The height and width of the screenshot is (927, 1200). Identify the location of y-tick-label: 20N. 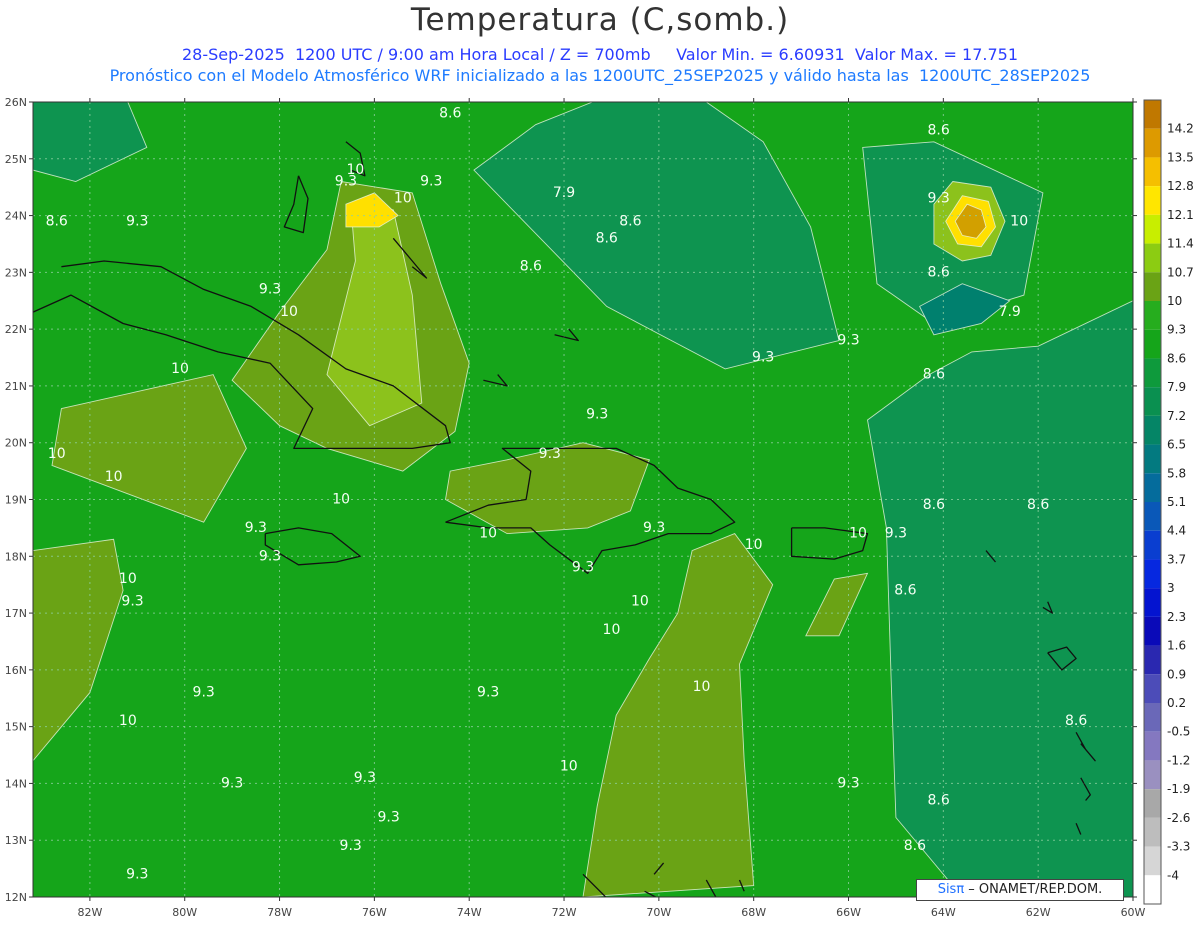
(16, 443).